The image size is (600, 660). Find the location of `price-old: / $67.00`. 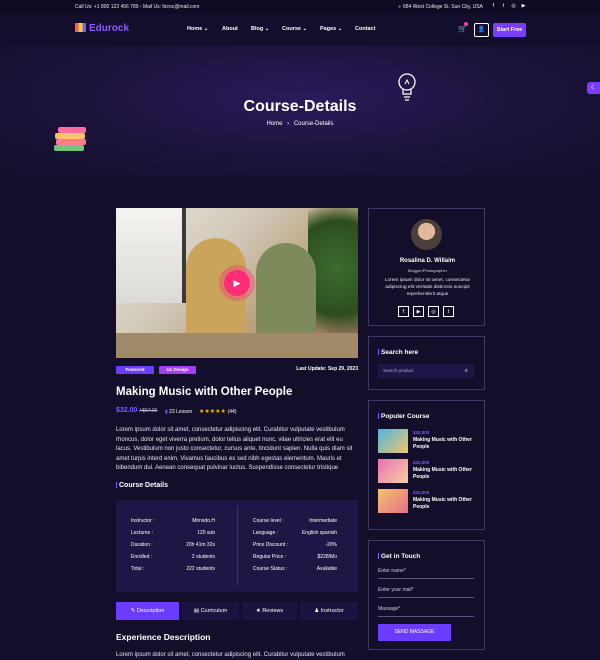

price-old: / $67.00 is located at coordinates (148, 411).